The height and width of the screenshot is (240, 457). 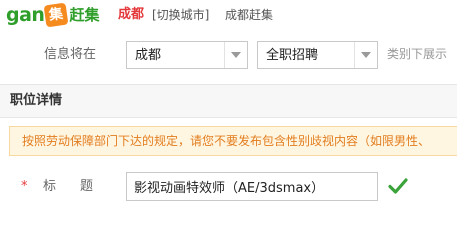 I want to click on category-display-hint: 类别下展示, so click(x=417, y=54).